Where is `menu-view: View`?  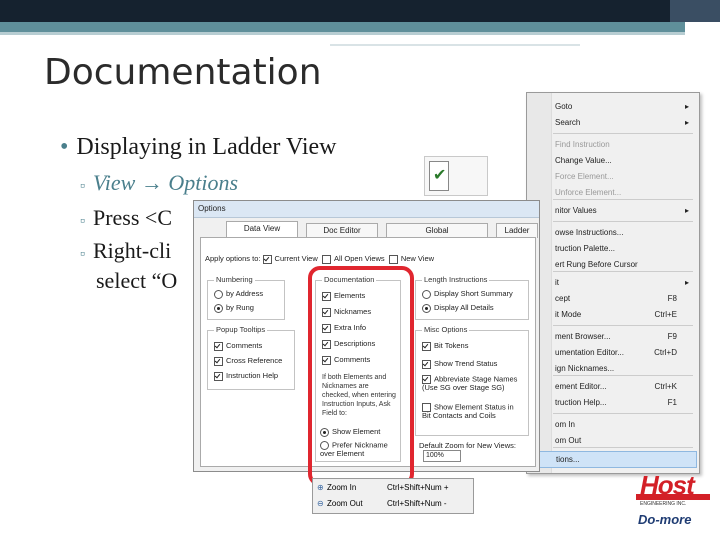
menu-view: View is located at coordinates (114, 182).